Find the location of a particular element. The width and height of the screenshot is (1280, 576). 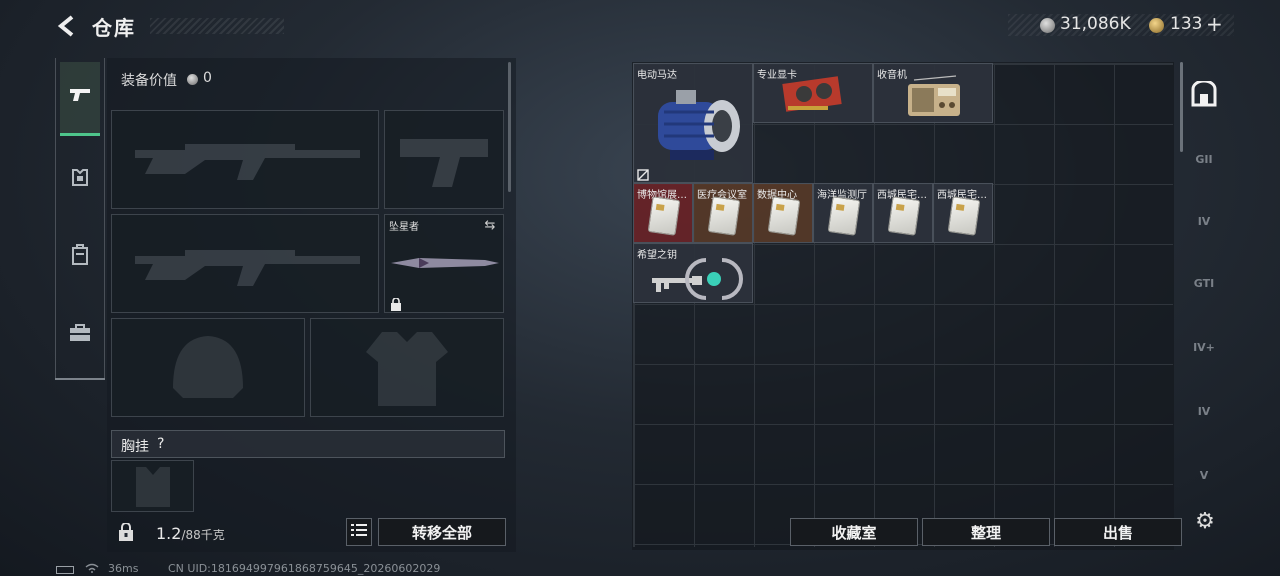

list-view-button is located at coordinates (359, 532).